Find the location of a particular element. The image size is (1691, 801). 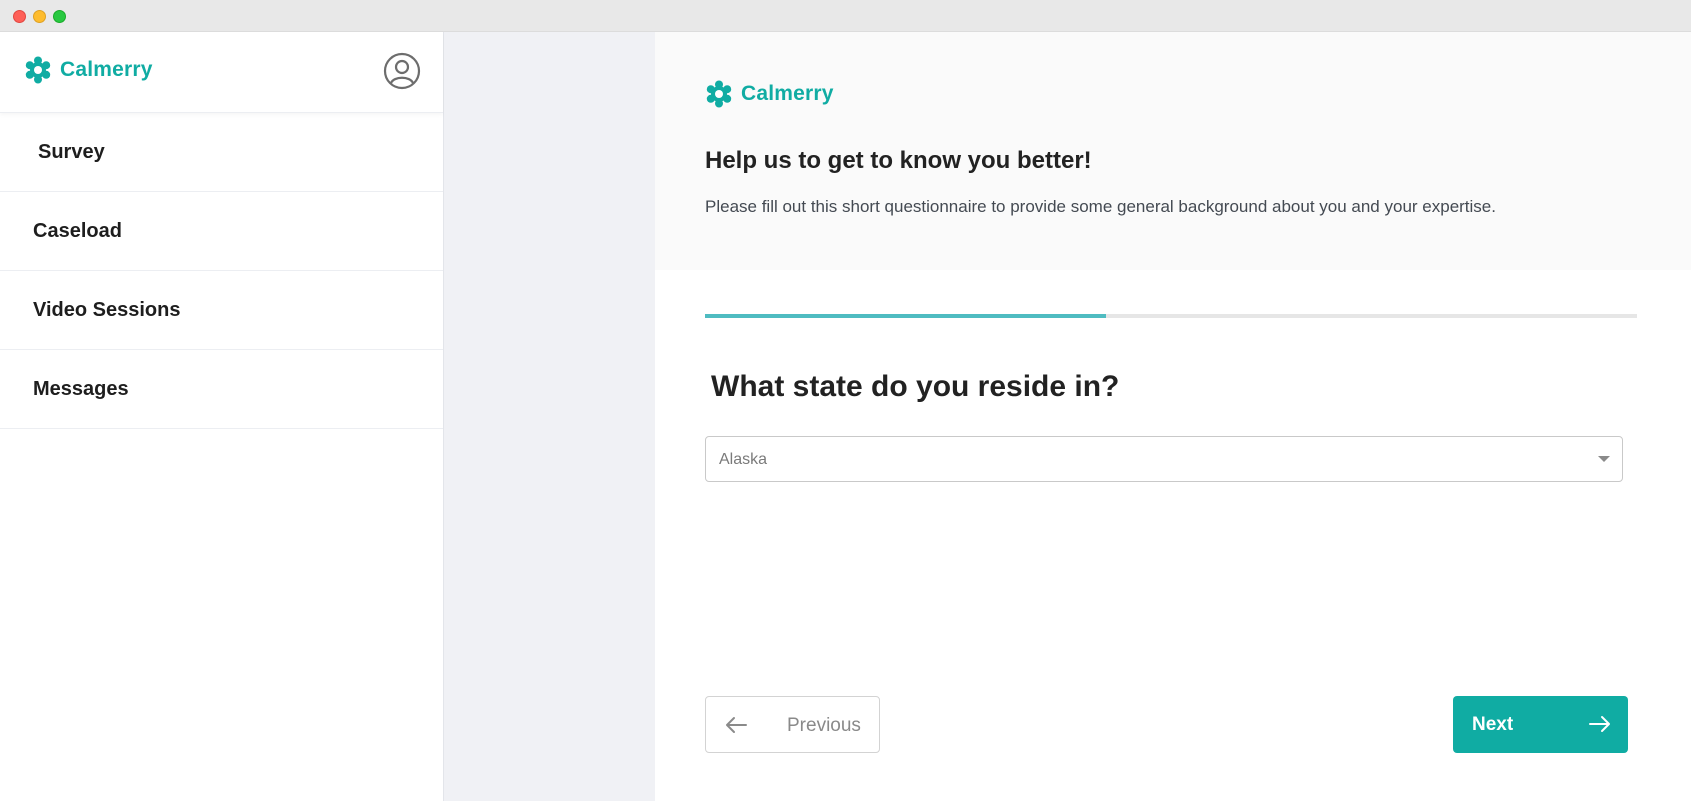

background-gutter is located at coordinates (549, 416).